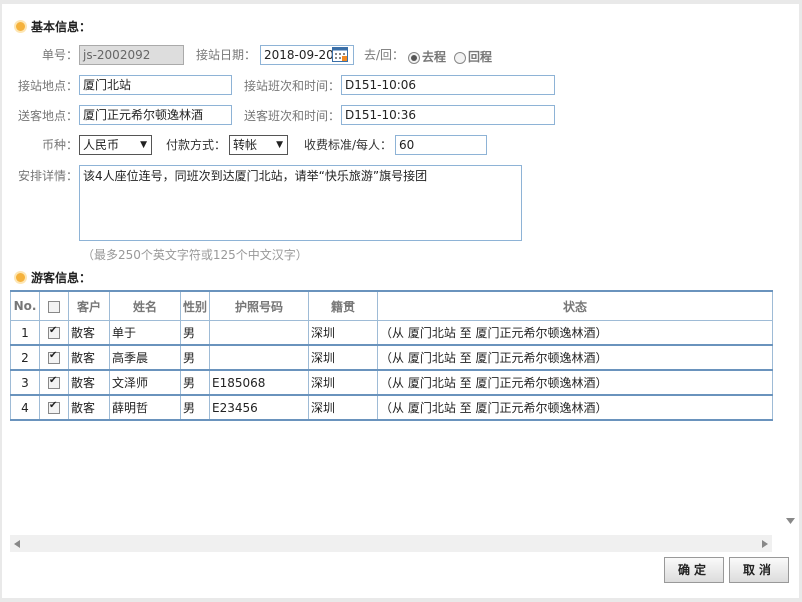  What do you see at coordinates (145, 382) in the screenshot?
I see `row-name: 文泽师` at bounding box center [145, 382].